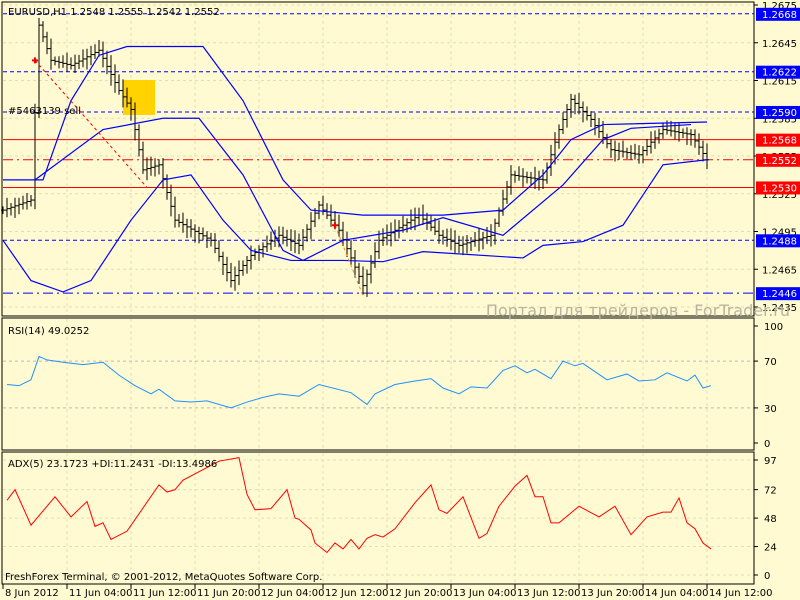  I want to click on rsi-title: RSI(14) 49.0252, so click(48, 331).